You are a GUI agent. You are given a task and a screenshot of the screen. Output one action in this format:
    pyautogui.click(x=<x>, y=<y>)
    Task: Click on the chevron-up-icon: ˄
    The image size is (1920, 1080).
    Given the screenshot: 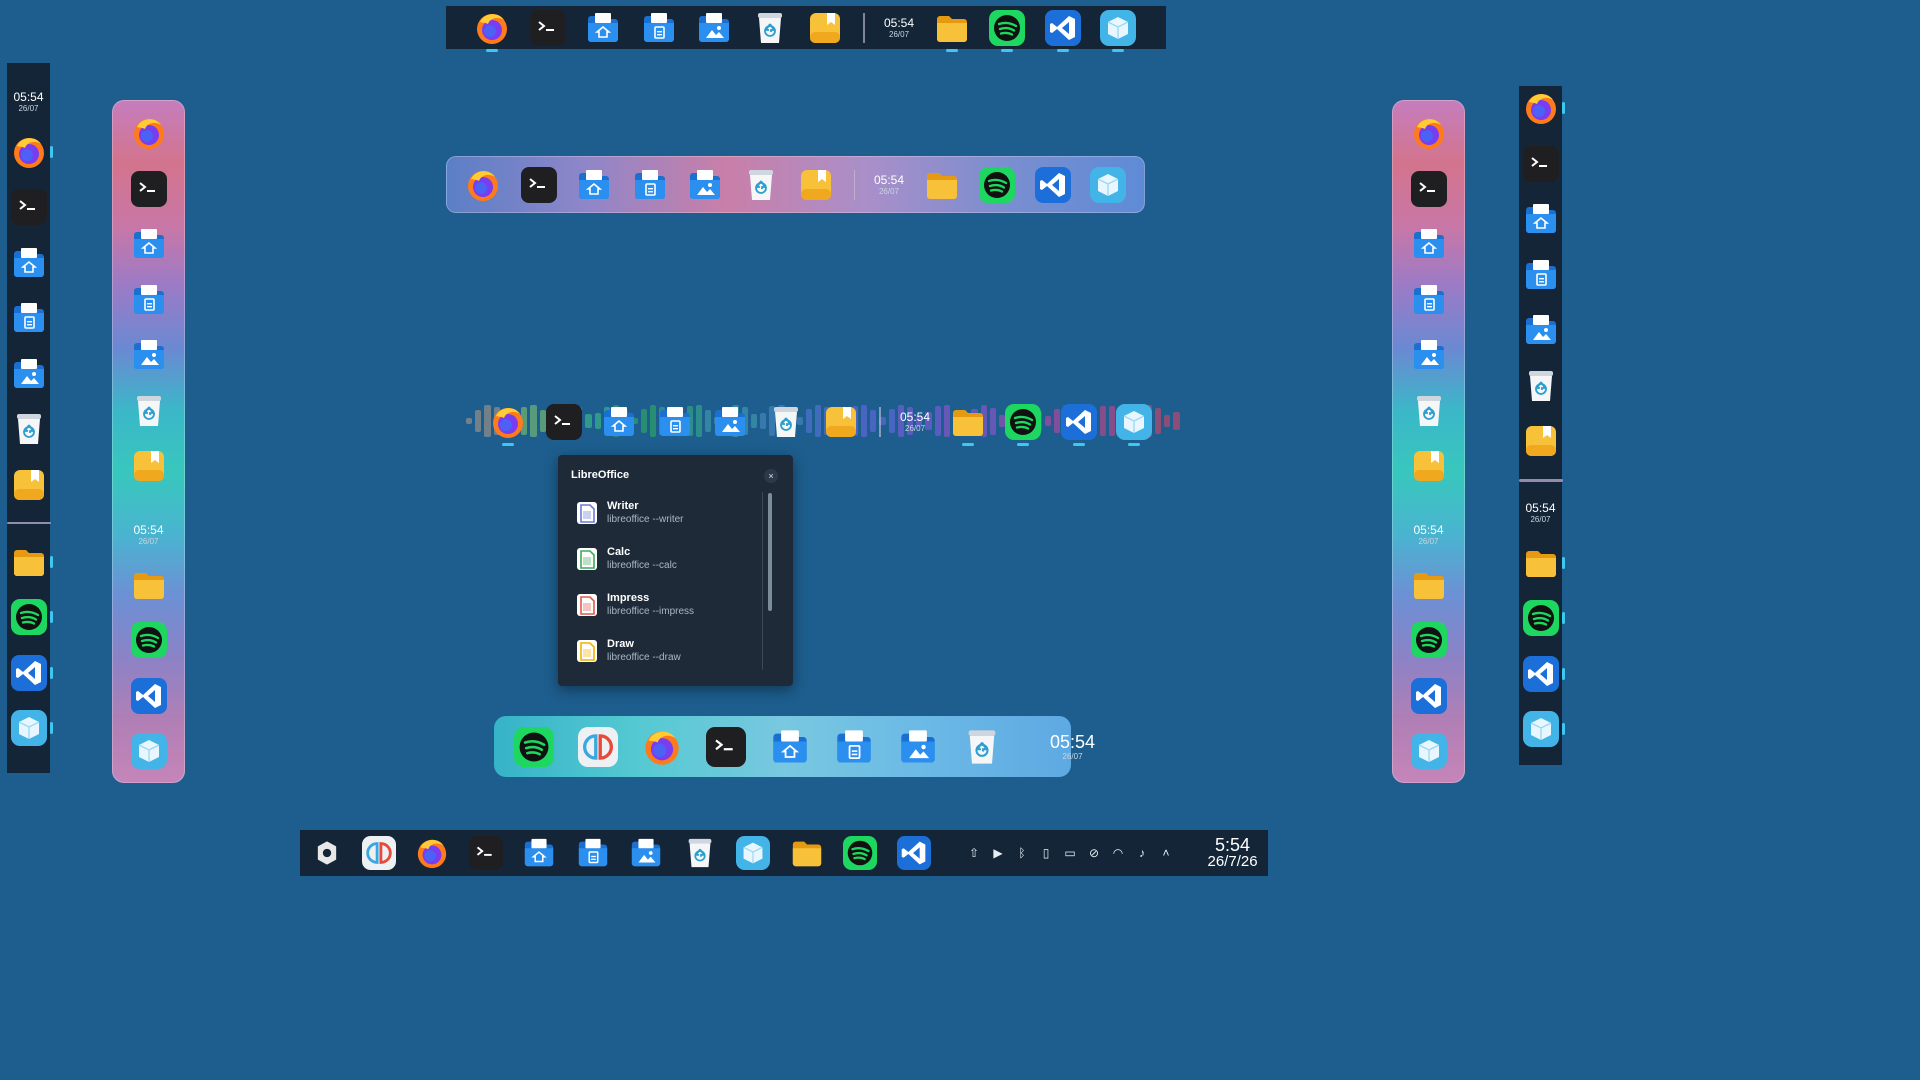 What is the action you would take?
    pyautogui.click(x=1166, y=853)
    